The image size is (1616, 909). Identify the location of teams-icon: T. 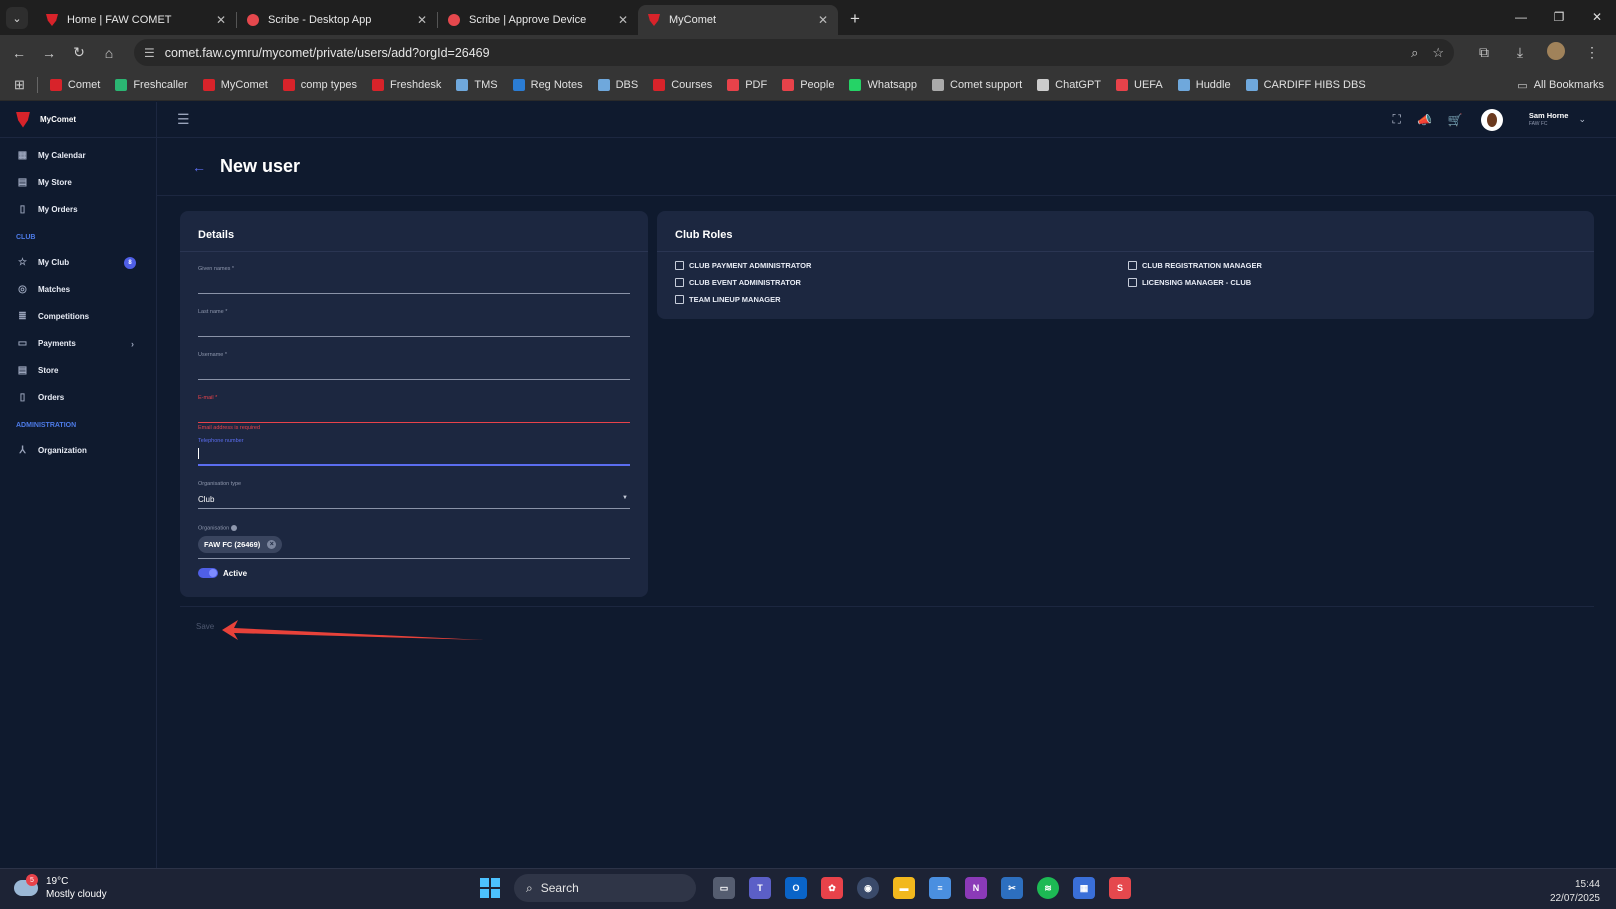
(760, 888).